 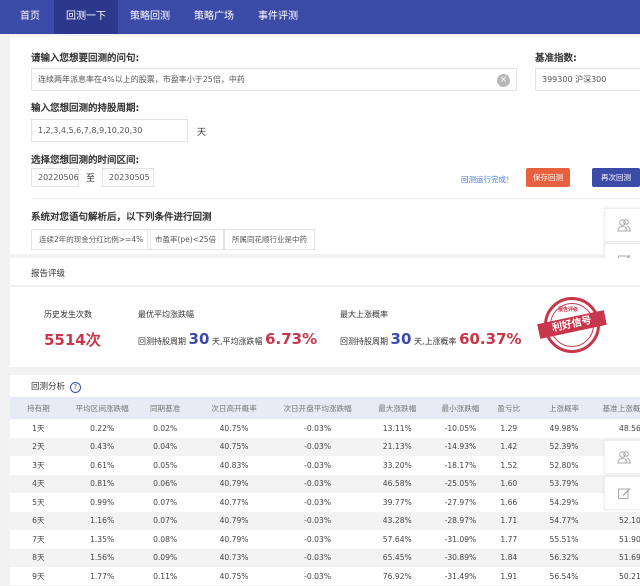 What do you see at coordinates (460, 428) in the screenshot?
I see `table-cell: -10.05%` at bounding box center [460, 428].